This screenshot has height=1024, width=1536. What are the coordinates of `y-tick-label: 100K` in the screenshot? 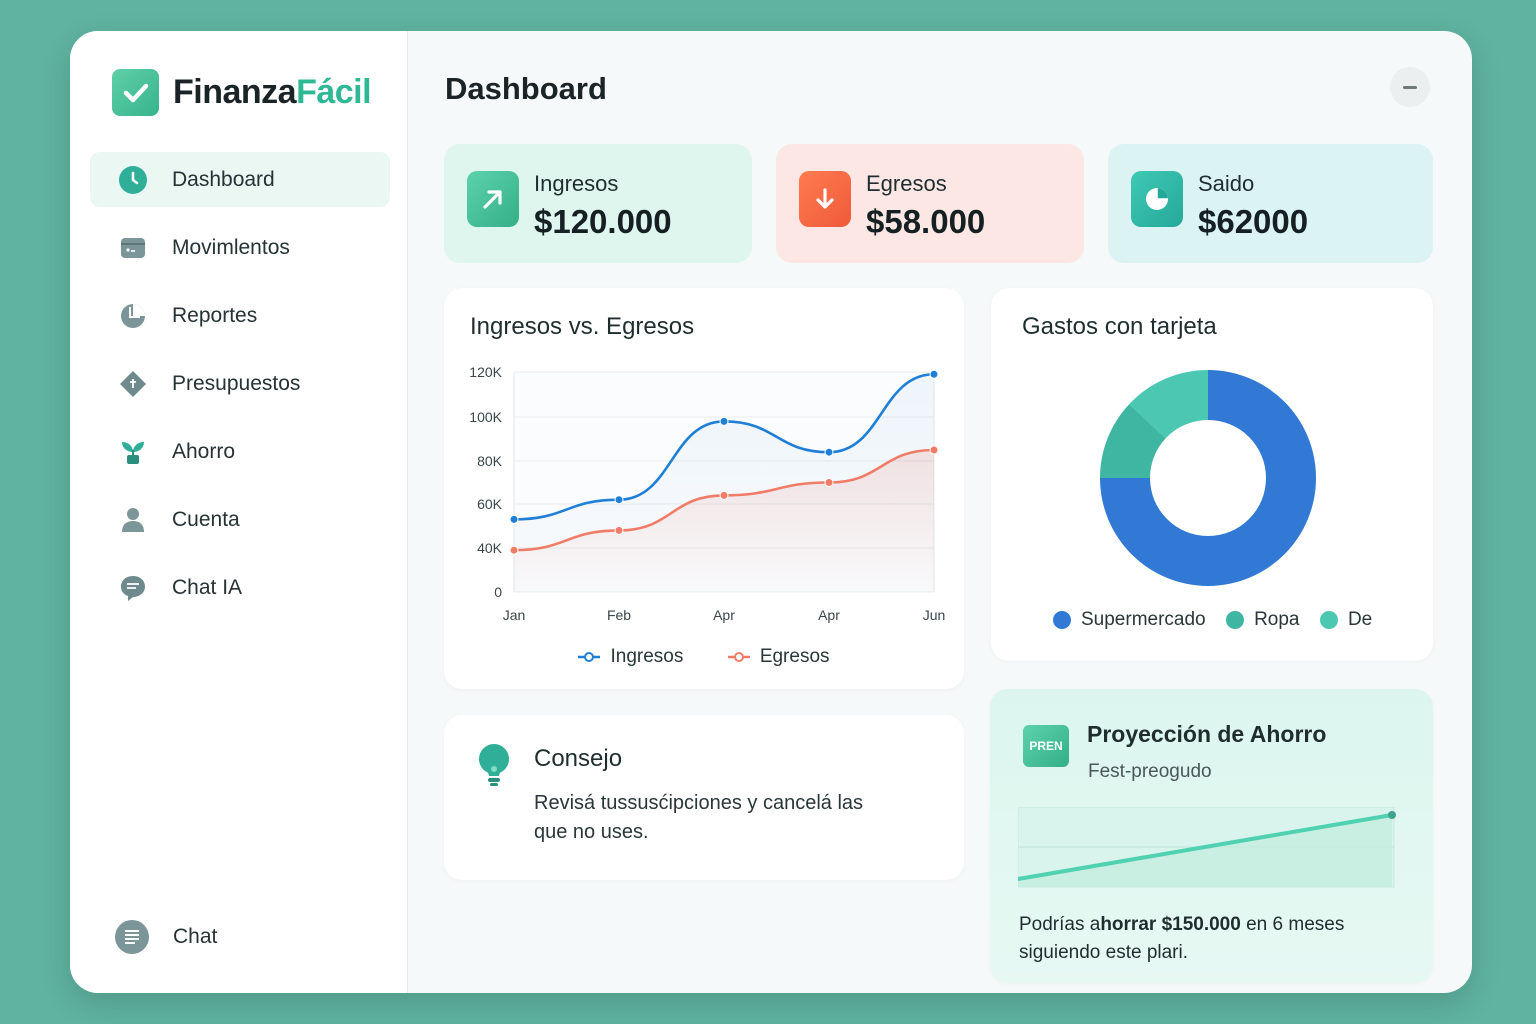 It's located at (485, 417).